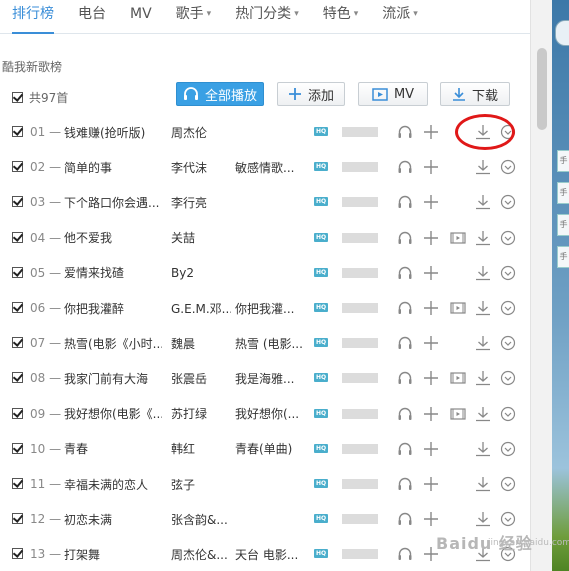 The height and width of the screenshot is (571, 569). What do you see at coordinates (113, 272) in the screenshot?
I see `song-title: 爱情来找碴` at bounding box center [113, 272].